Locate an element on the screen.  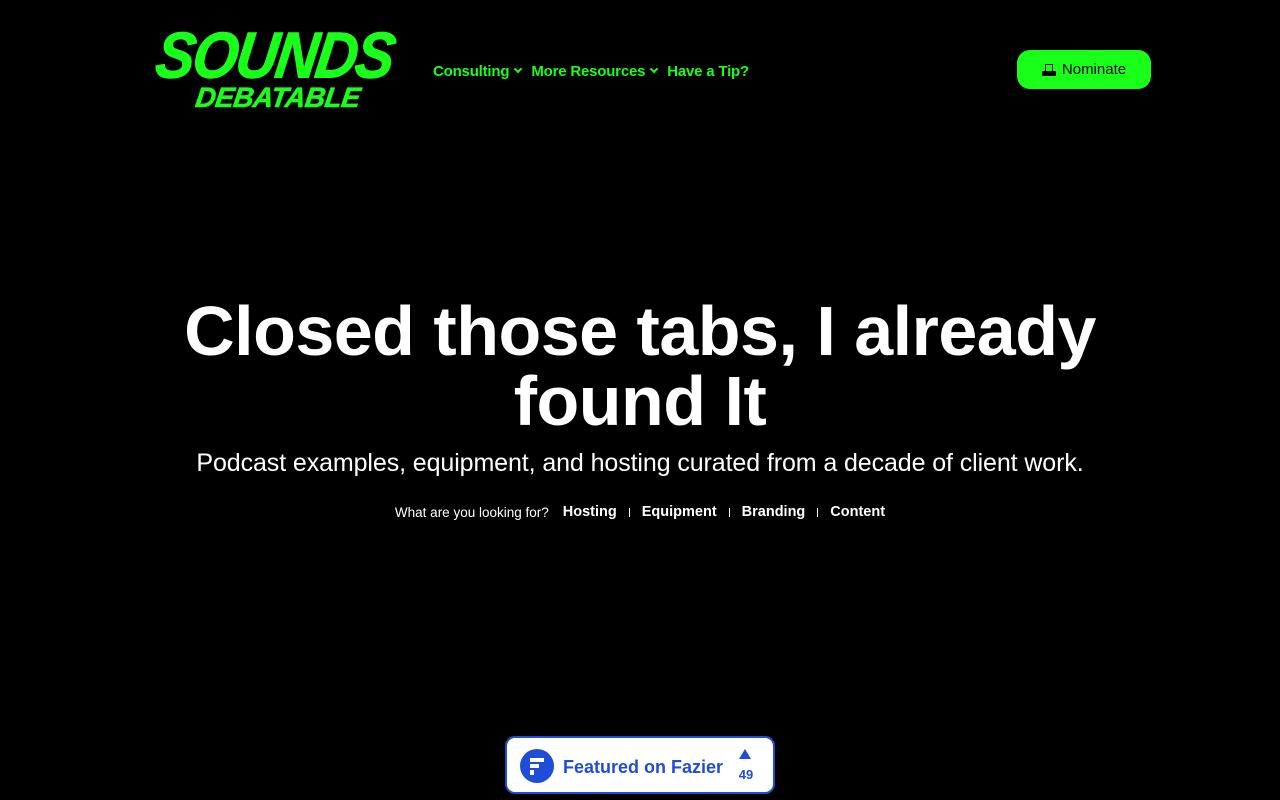
nav-item-more-resources: More Resources is located at coordinates (595, 71).